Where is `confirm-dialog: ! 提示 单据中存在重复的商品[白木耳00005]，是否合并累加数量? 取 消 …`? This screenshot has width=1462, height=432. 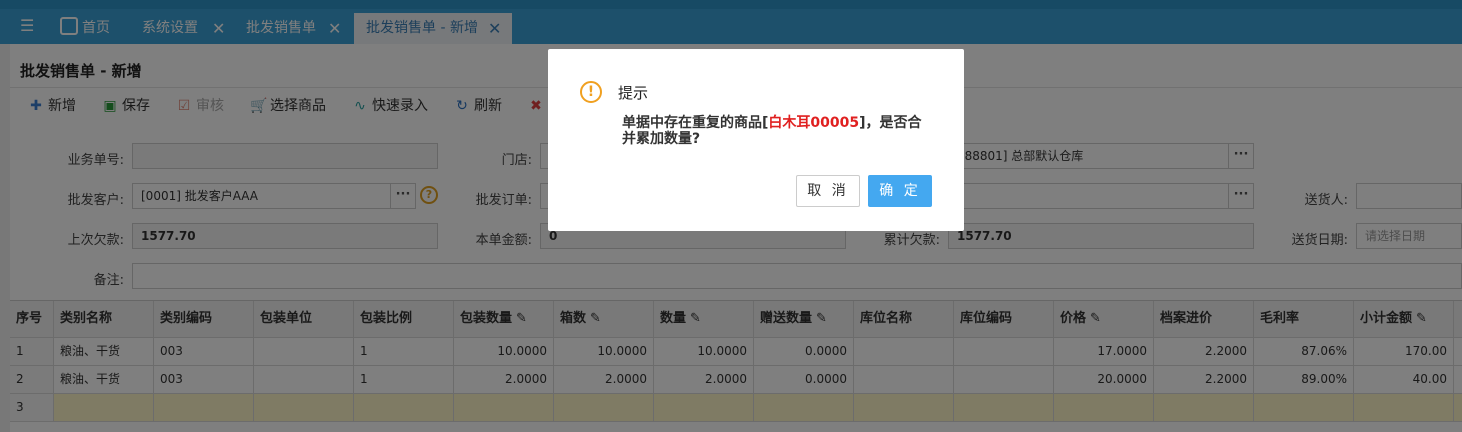 confirm-dialog: ! 提示 单据中存在重复的商品[白木耳00005]，是否合并累加数量? 取 消 … is located at coordinates (756, 140).